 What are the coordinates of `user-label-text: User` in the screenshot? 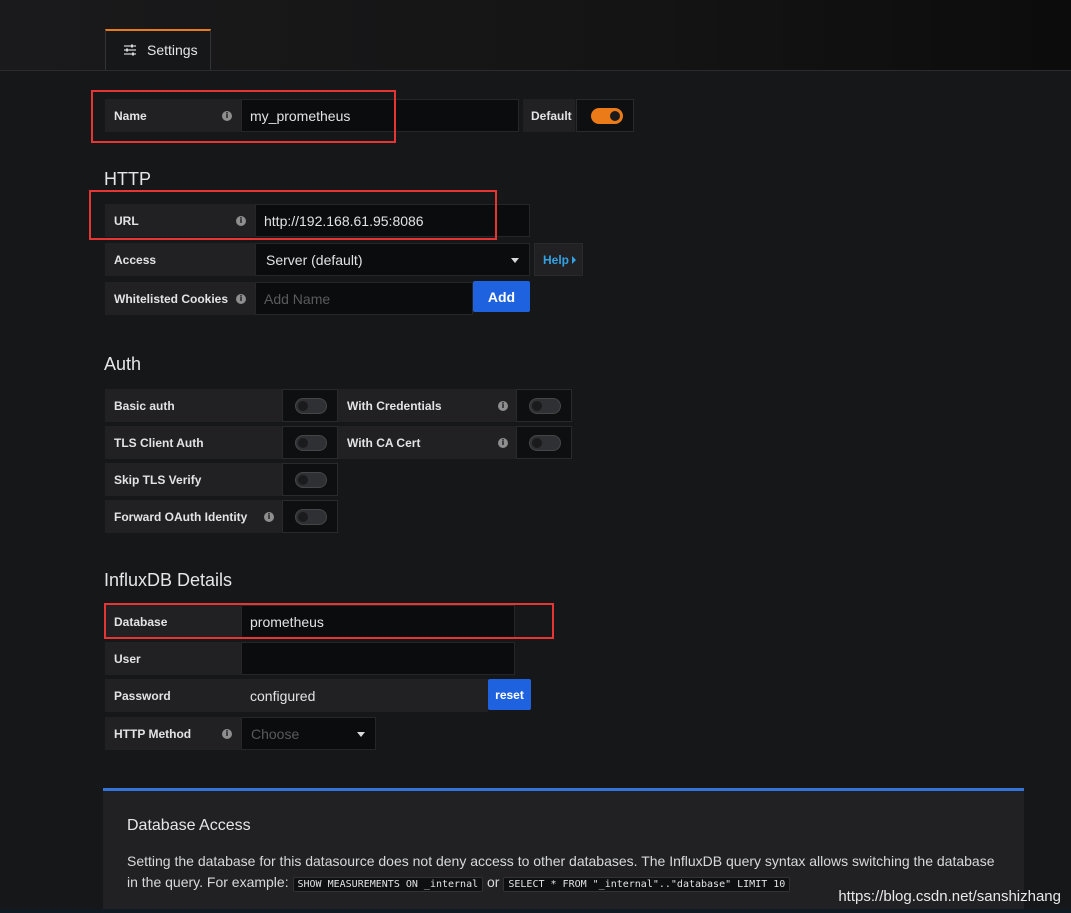 It's located at (127, 658).